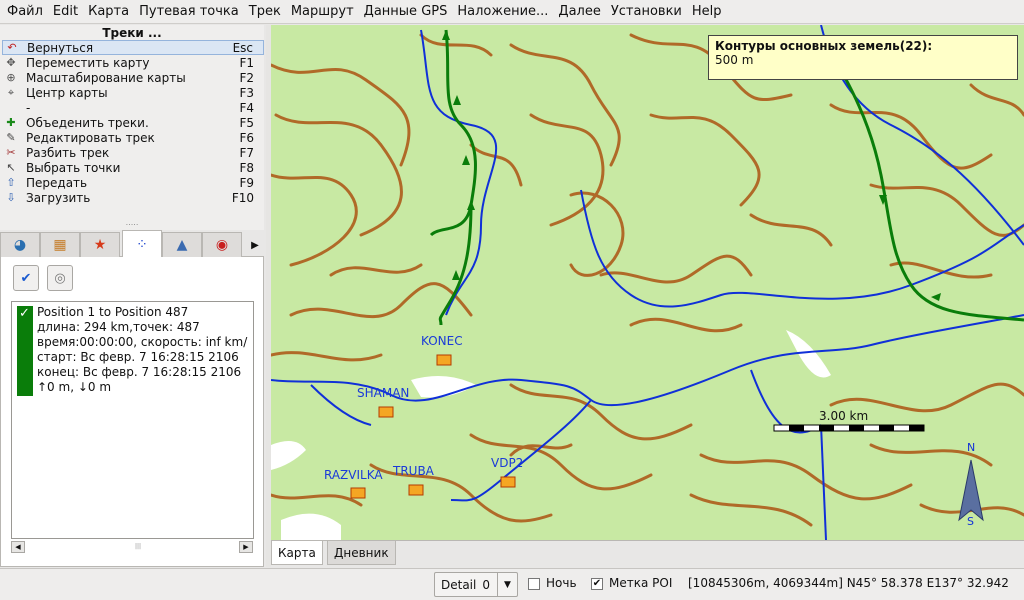  Describe the element at coordinates (133, 182) in the screenshot. I see `action-upload: ⇧ Передать F9` at that location.